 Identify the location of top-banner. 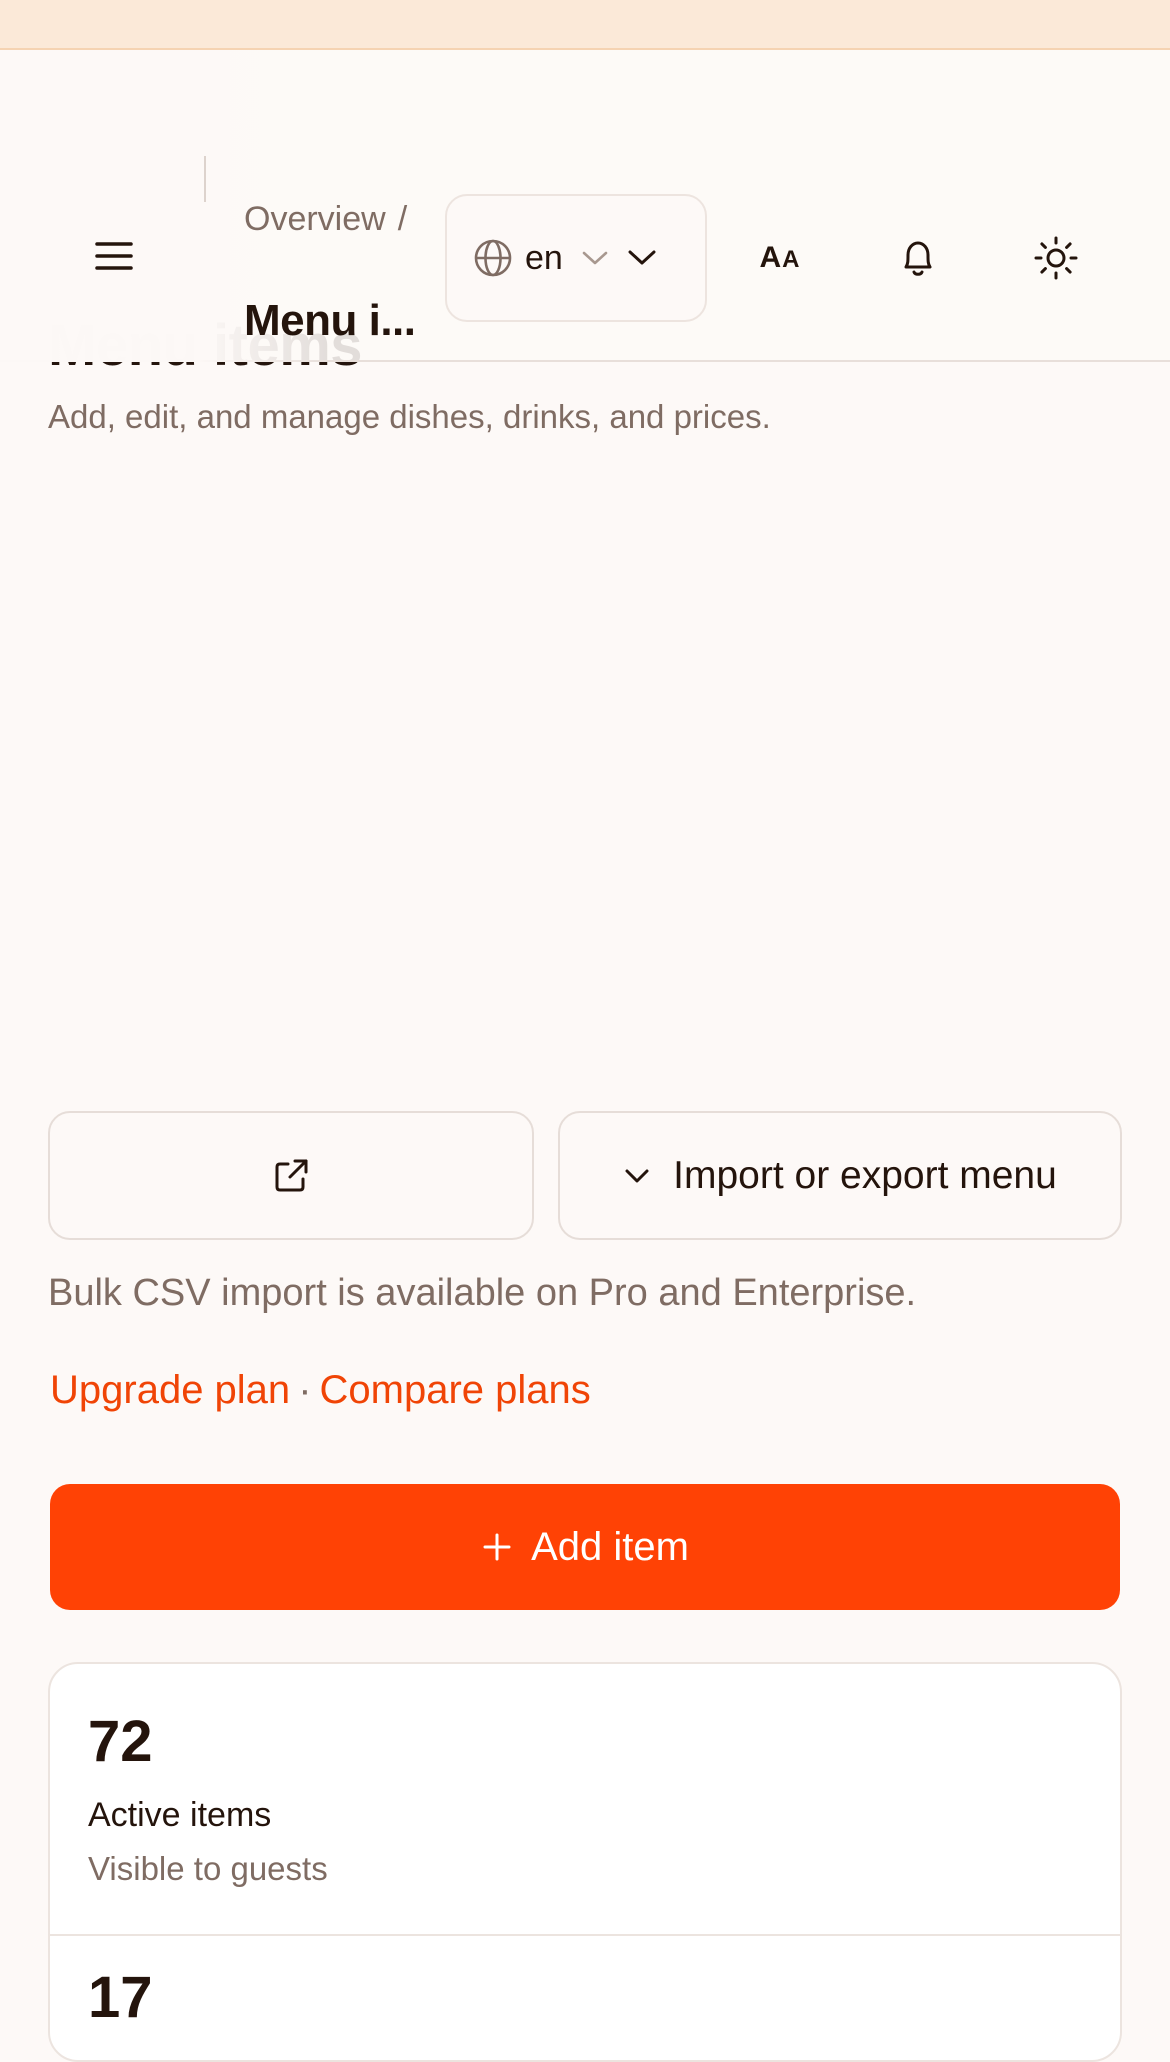
(585, 25).